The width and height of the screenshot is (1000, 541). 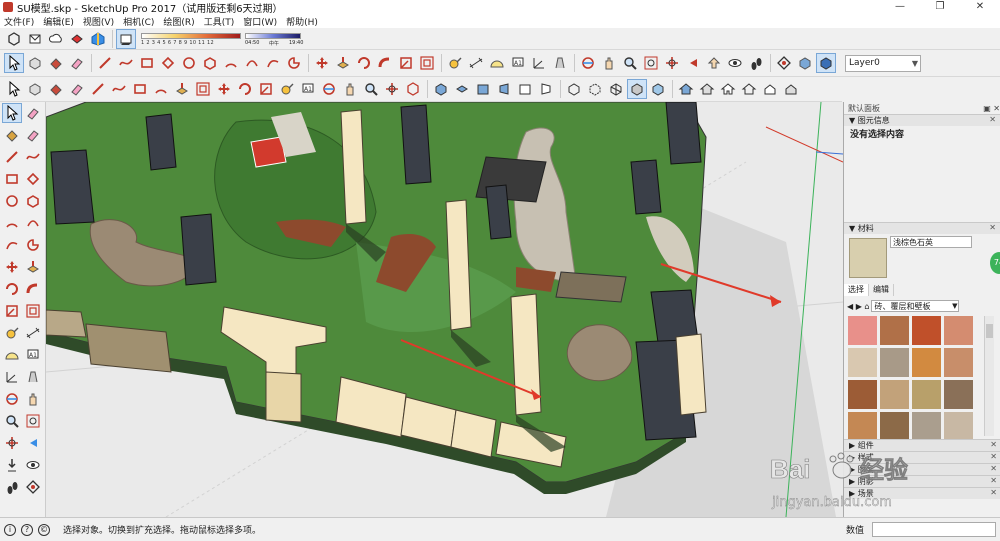 What do you see at coordinates (866, 306) in the screenshot?
I see `home-icon: ⌂` at bounding box center [866, 306].